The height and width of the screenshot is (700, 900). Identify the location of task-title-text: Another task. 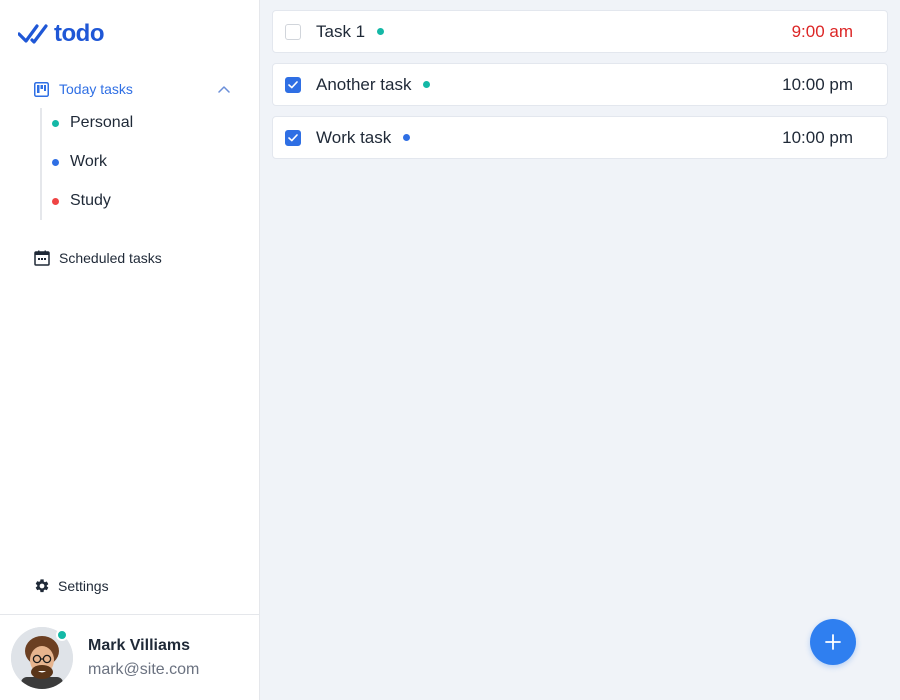
(364, 84).